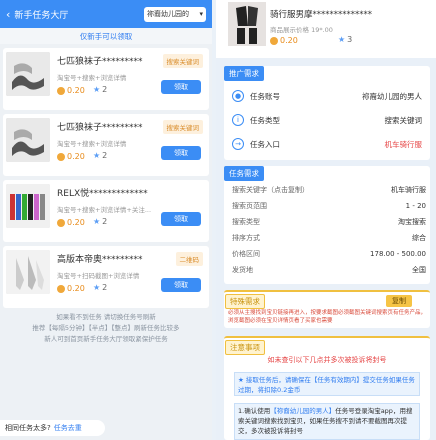 The width and height of the screenshot is (436, 440). What do you see at coordinates (238, 120) in the screenshot?
I see `info-icon: i` at bounding box center [238, 120].